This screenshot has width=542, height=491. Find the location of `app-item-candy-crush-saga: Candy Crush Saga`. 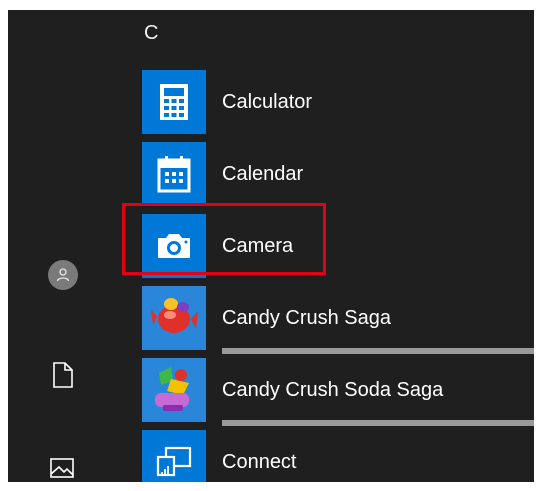

app-item-candy-crush-saga: Candy Crush Saga is located at coordinates (338, 320).